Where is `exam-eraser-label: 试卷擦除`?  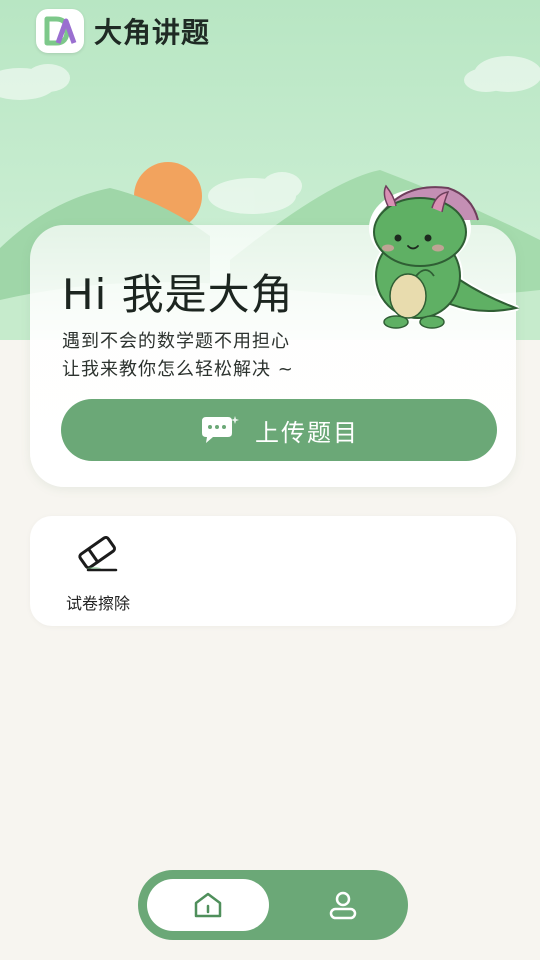 exam-eraser-label: 试卷擦除 is located at coordinates (97, 603).